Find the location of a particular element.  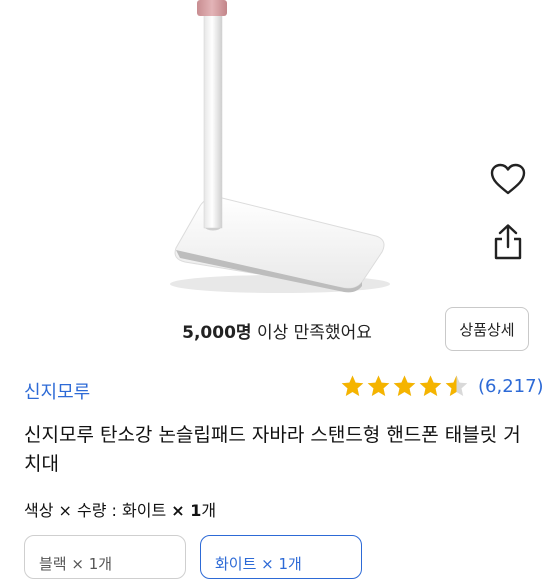

option-chip-label: 화이트 × 1개 is located at coordinates (258, 563).